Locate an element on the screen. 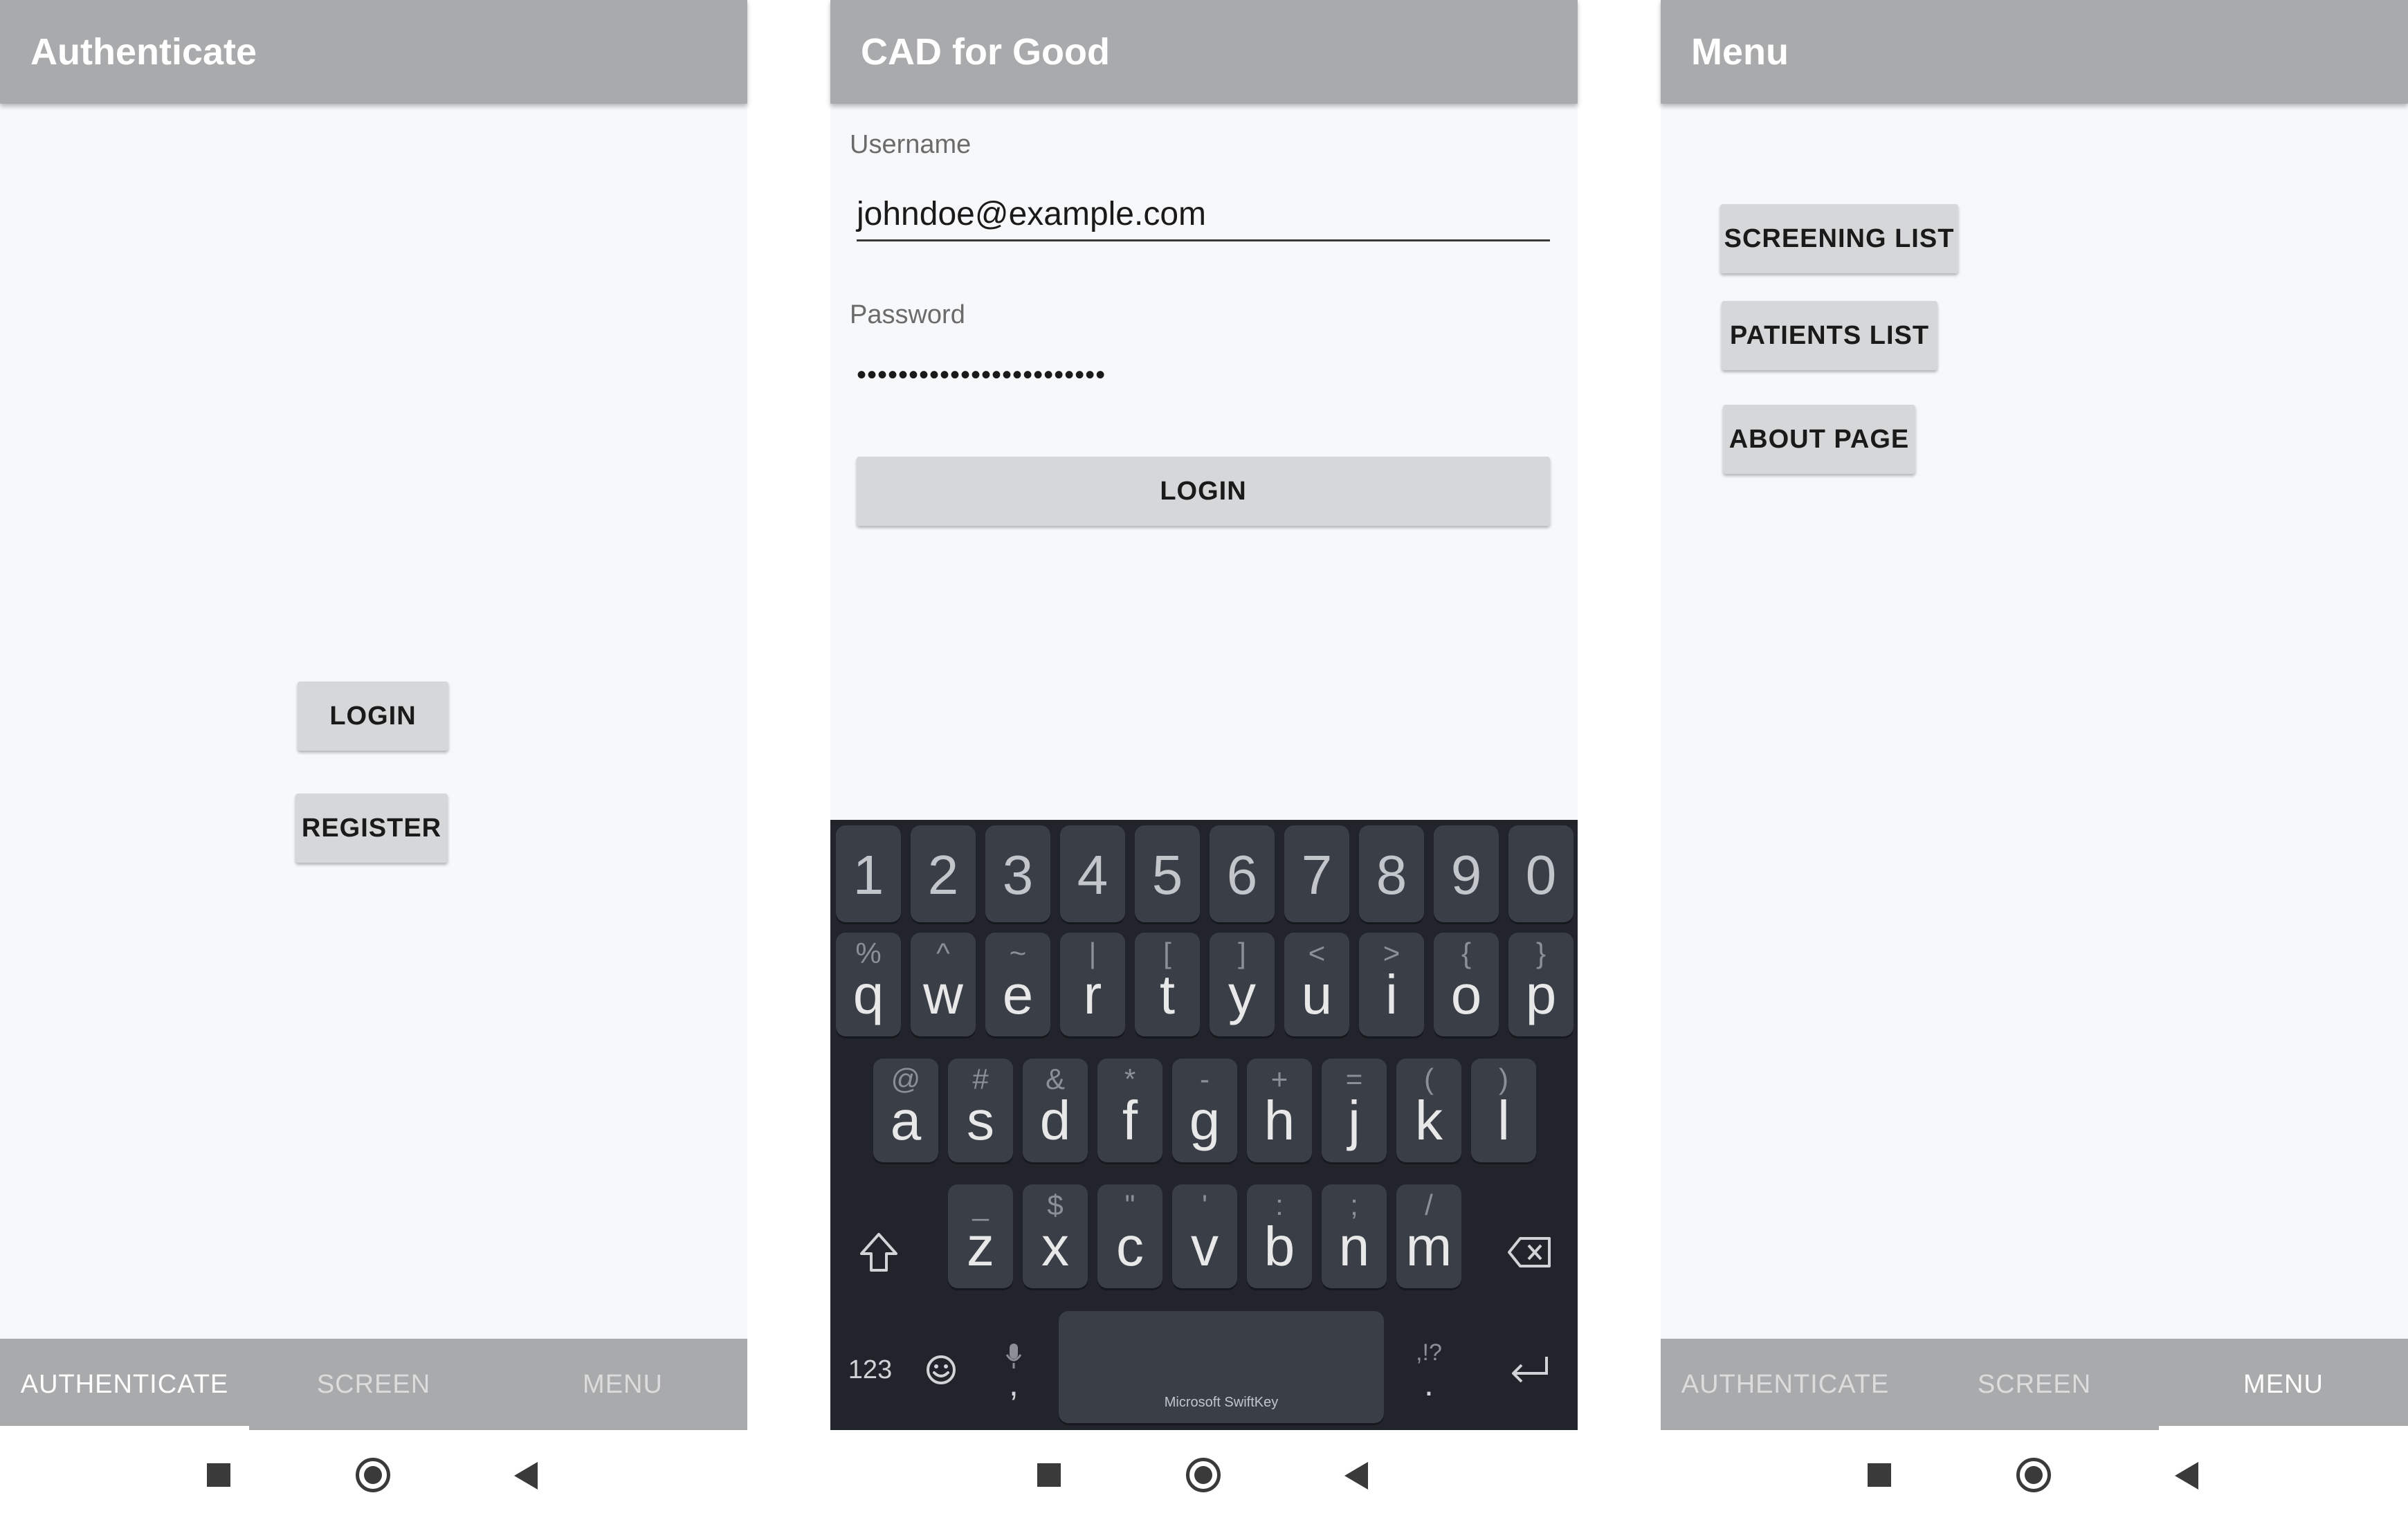  comma-key: , is located at coordinates (1013, 1370).